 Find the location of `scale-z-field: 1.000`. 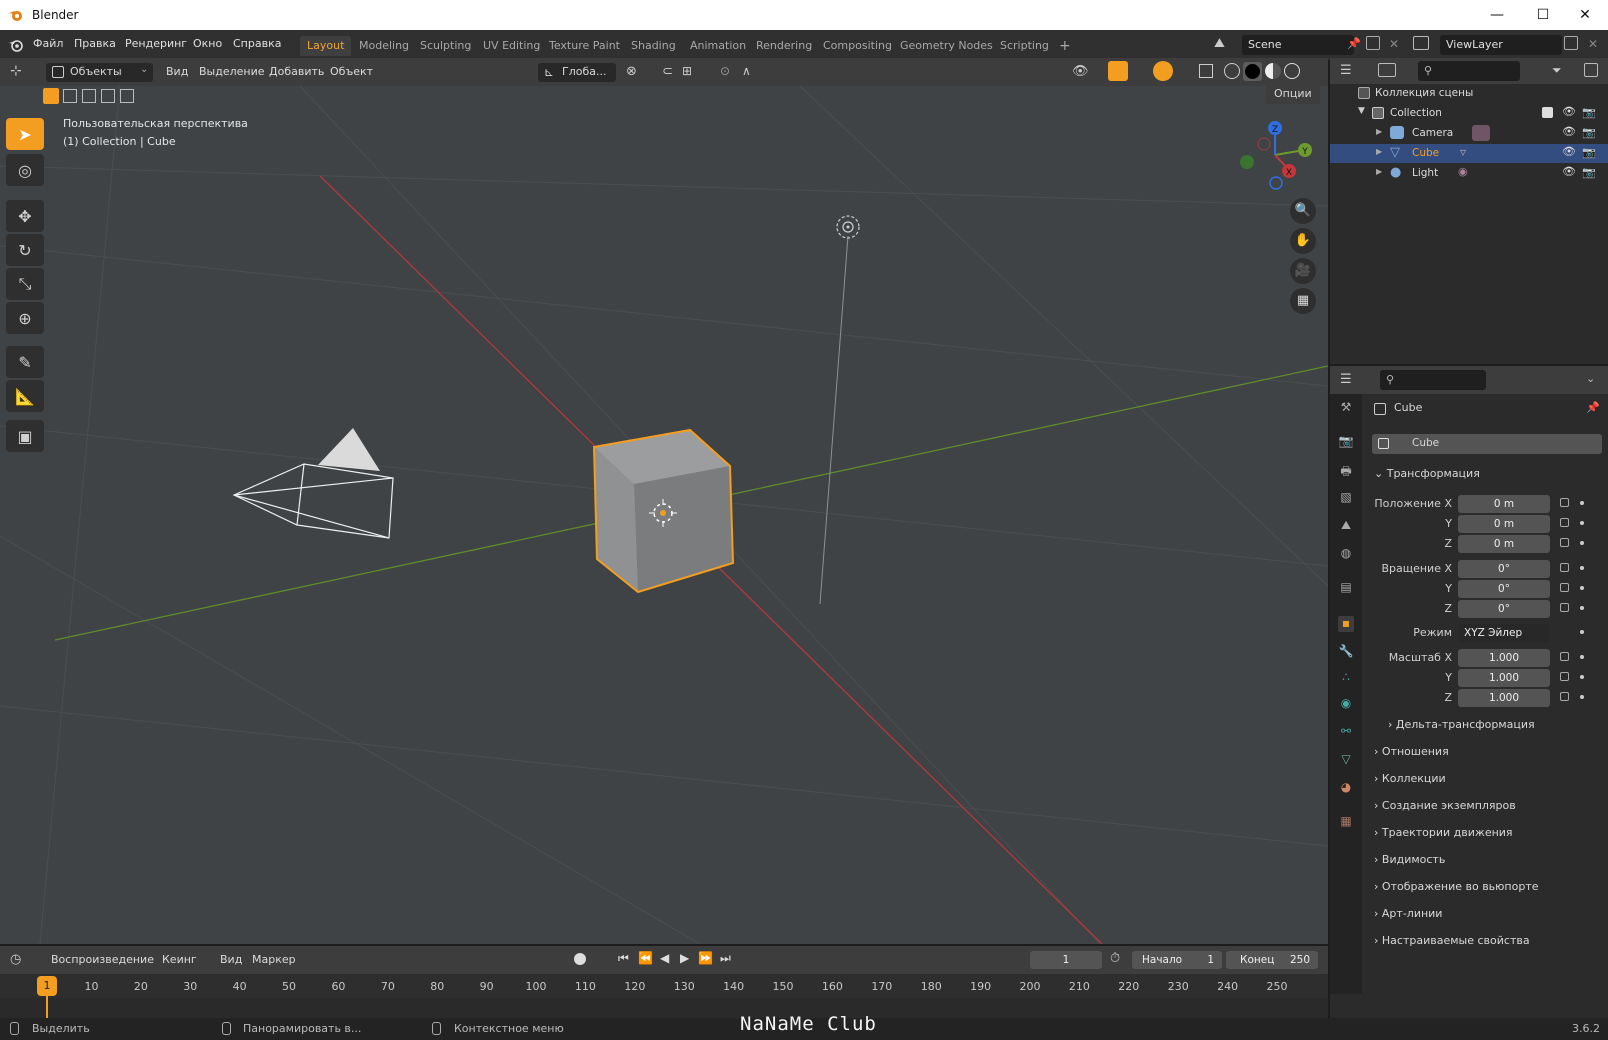

scale-z-field: 1.000 is located at coordinates (1504, 698).